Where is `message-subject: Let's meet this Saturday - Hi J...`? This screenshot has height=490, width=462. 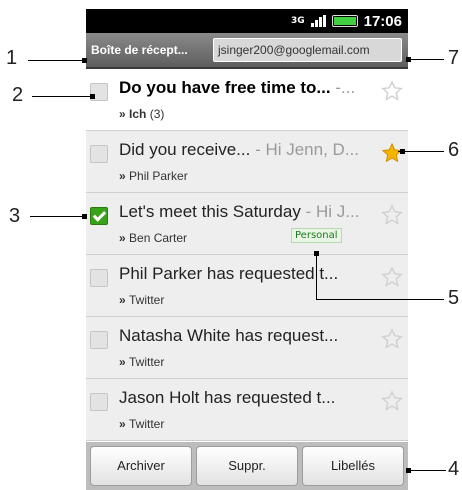 message-subject: Let's meet this Saturday - Hi J... is located at coordinates (239, 211).